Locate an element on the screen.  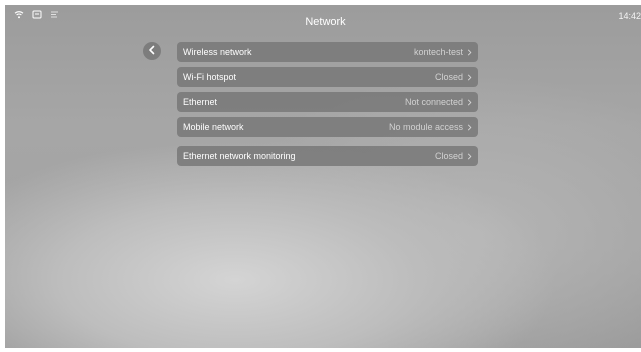
back-button is located at coordinates (152, 51).